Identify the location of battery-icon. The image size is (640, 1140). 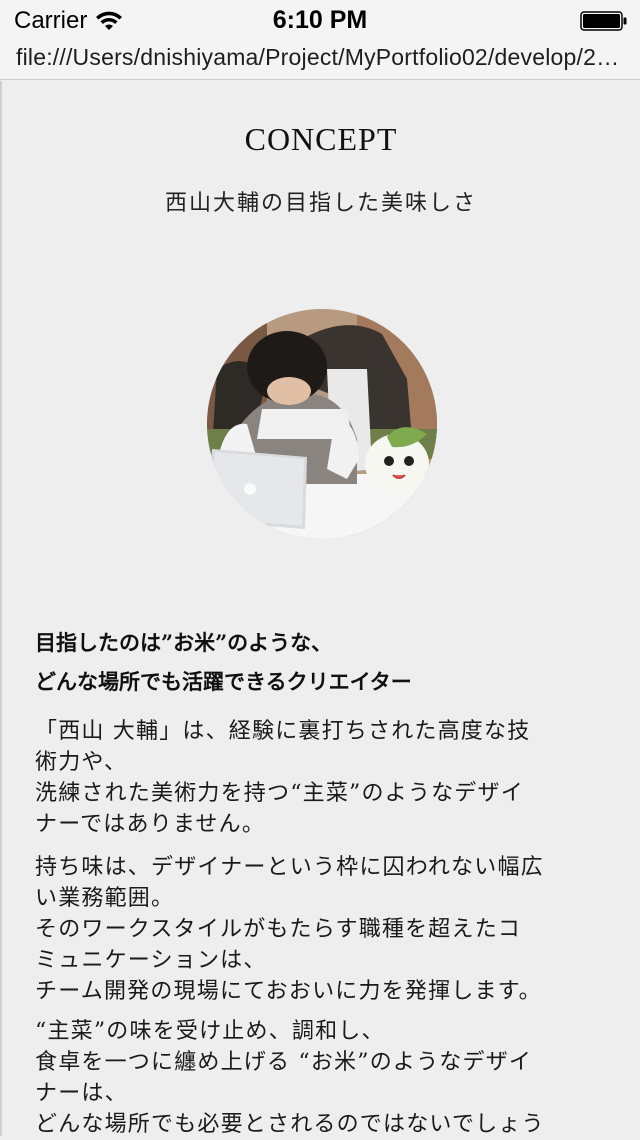
(603, 21).